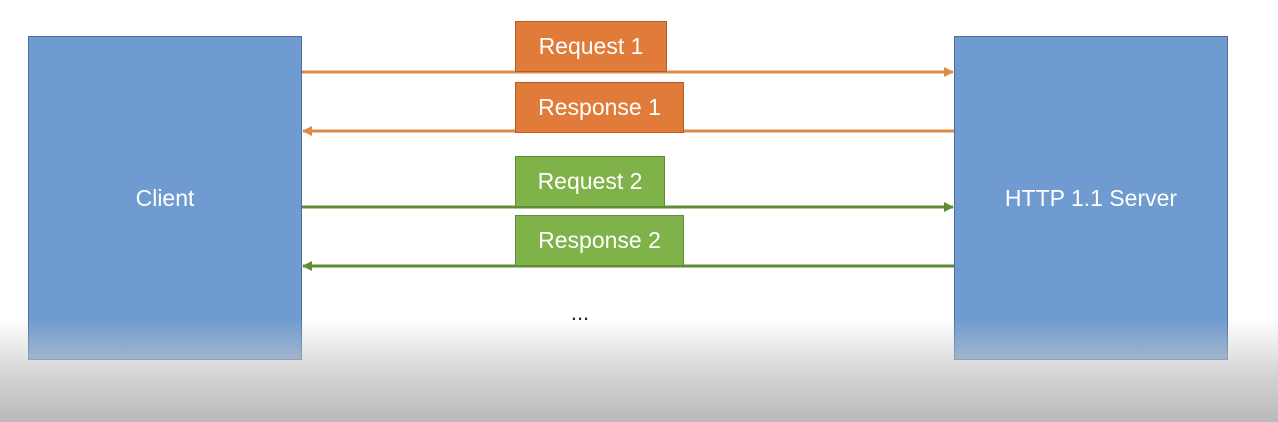 The height and width of the screenshot is (422, 1278). I want to click on response-2-tag: Response 2, so click(599, 240).